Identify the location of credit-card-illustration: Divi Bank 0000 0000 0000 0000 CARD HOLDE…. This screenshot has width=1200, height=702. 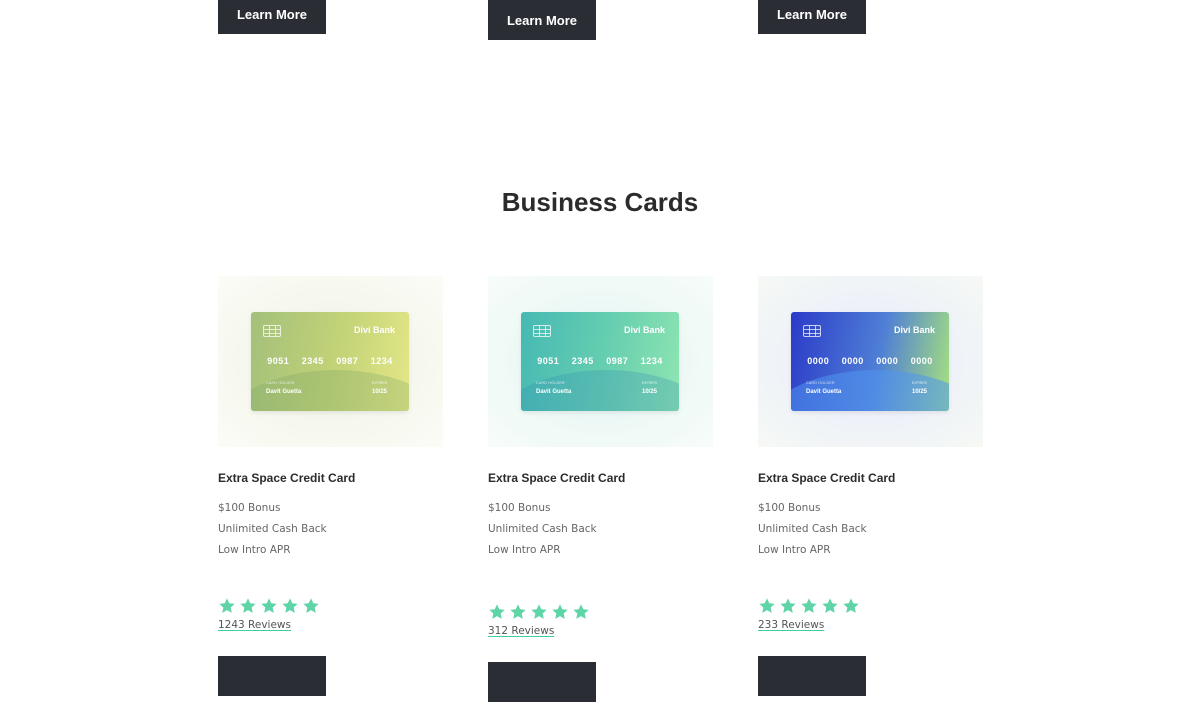
(870, 361).